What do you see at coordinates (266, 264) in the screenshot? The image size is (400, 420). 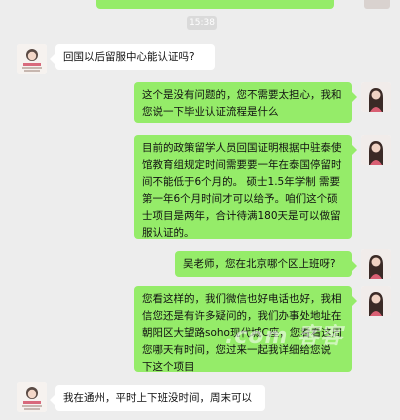 I see `message-bubble-outgoing: 吴老师，您在北京哪个区上班呀?` at bounding box center [266, 264].